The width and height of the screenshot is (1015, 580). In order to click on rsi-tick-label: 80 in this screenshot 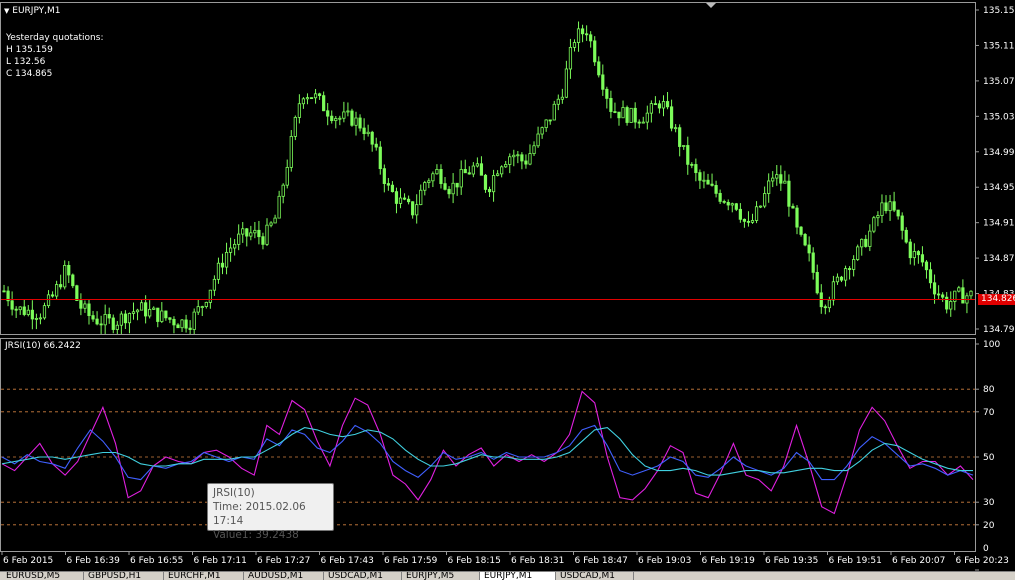, I will do `click(989, 390)`.